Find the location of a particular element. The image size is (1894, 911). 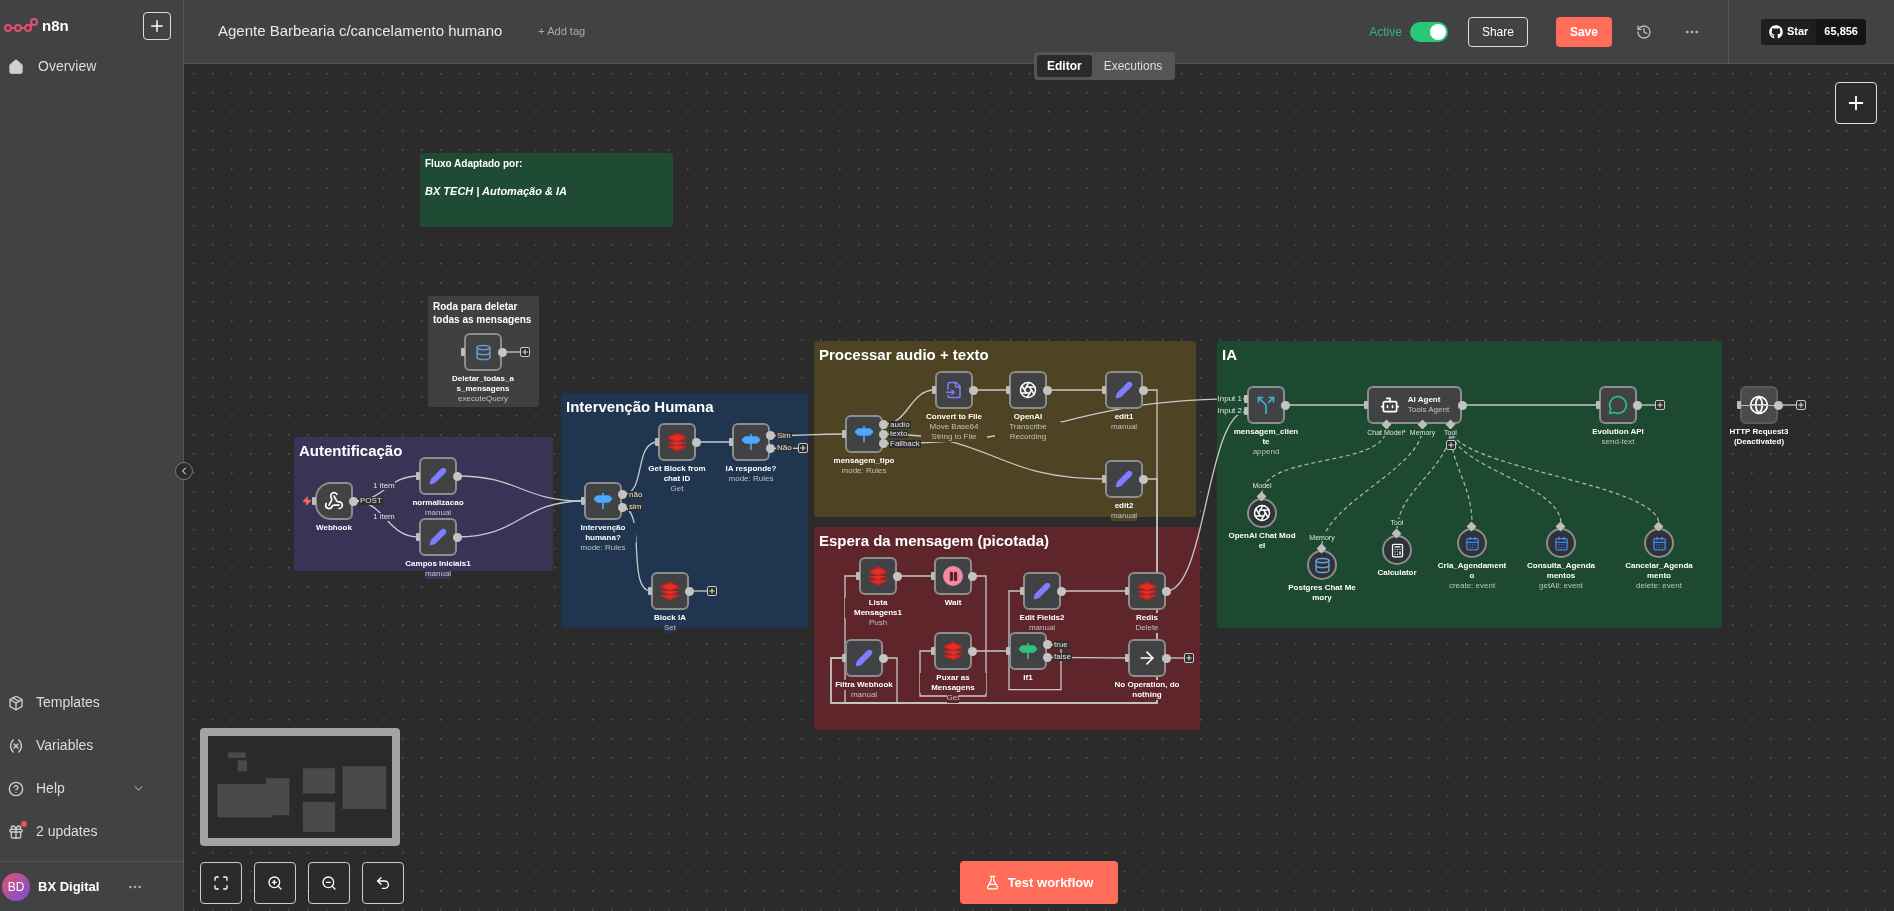

fit-view-button is located at coordinates (221, 883).